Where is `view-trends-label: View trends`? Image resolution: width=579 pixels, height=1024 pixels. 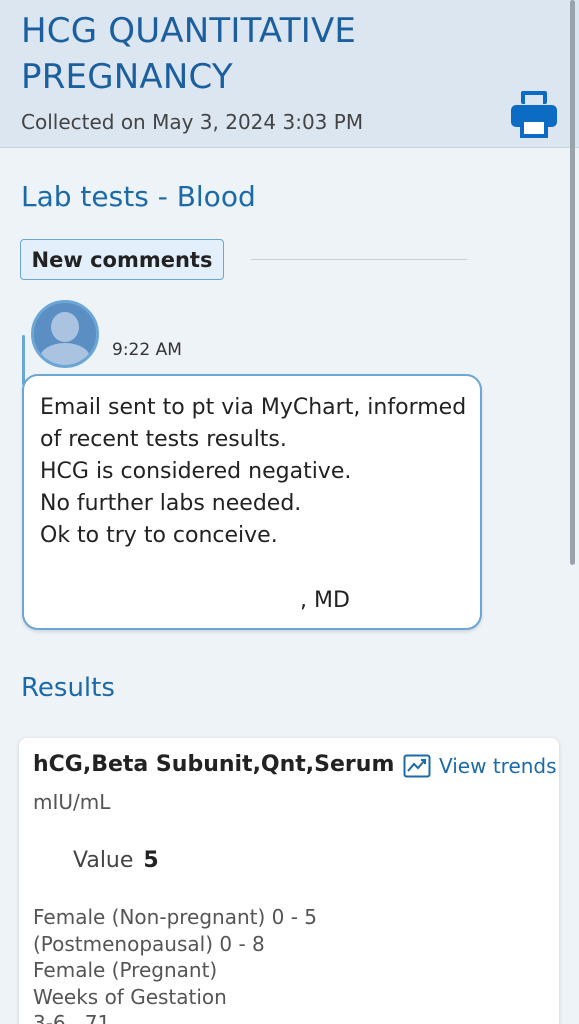 view-trends-label: View trends is located at coordinates (498, 766).